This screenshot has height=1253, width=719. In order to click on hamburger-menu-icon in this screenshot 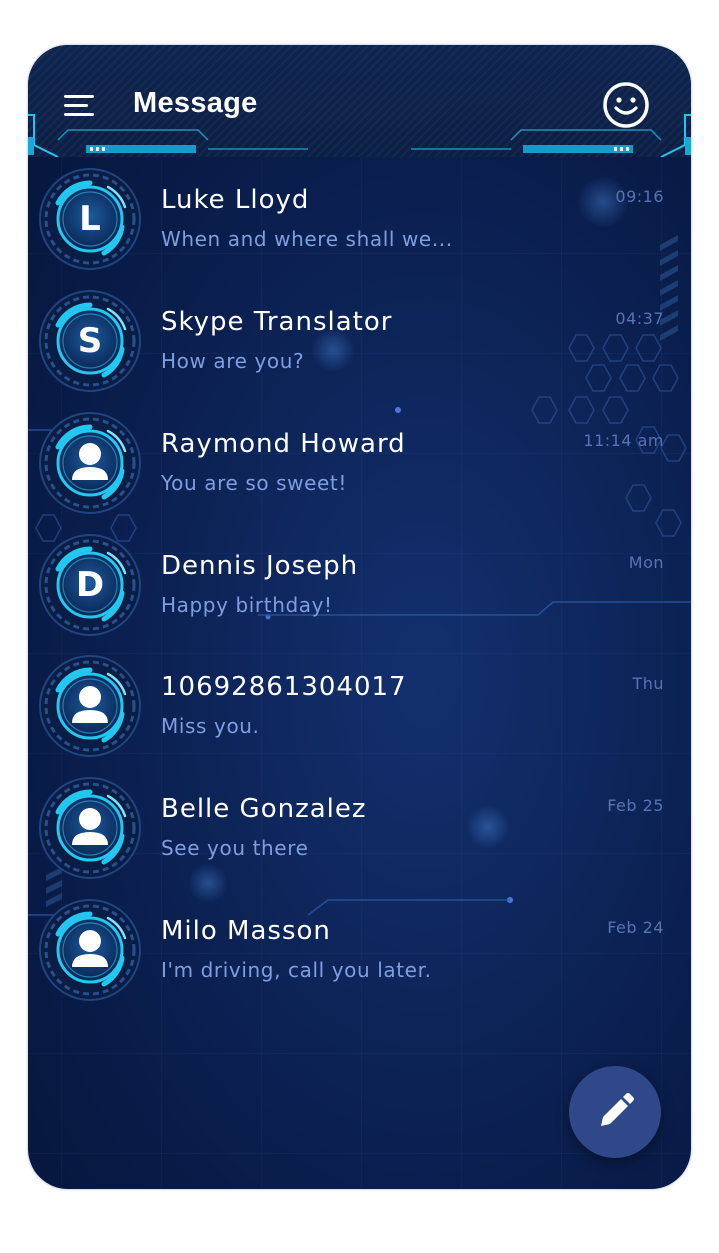, I will do `click(79, 96)`.